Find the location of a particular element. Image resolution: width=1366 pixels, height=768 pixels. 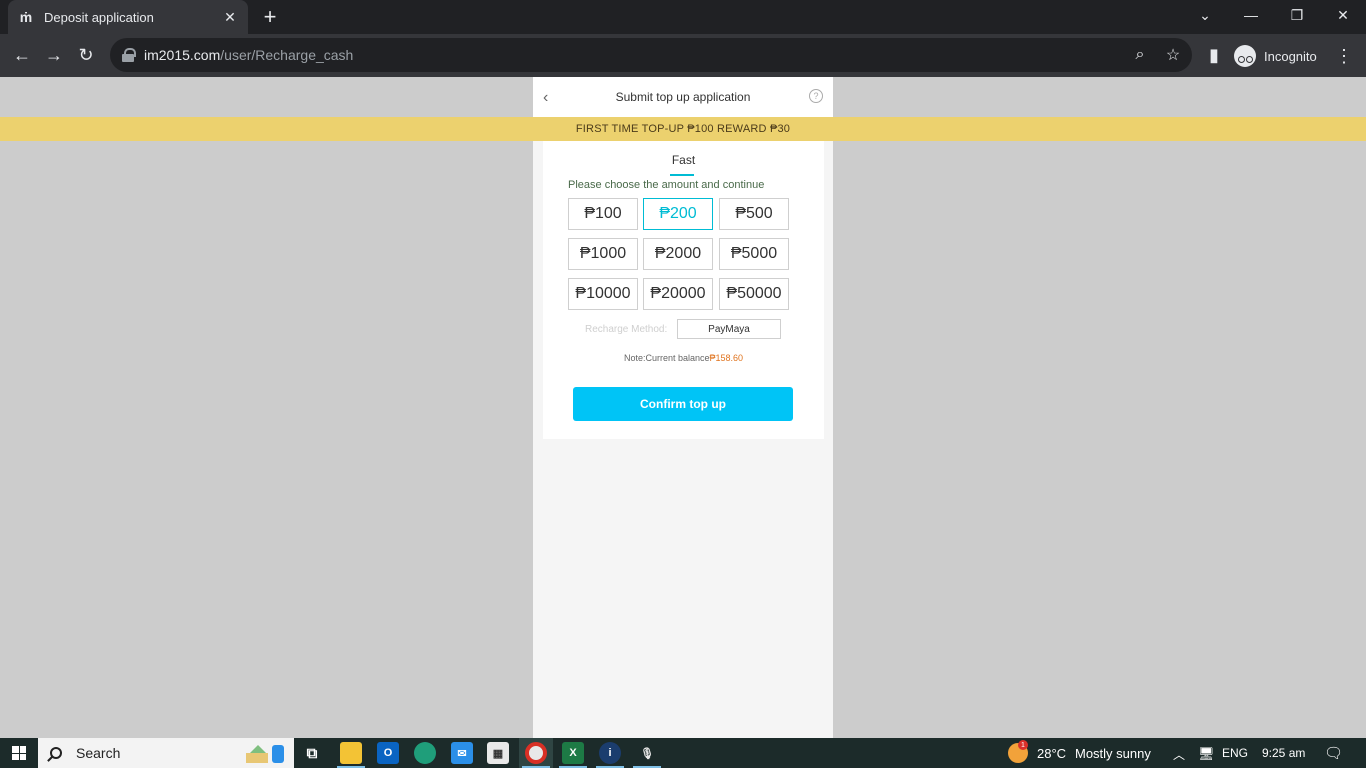

balance-note: Note:Current balance₱158.60 is located at coordinates (683, 358).